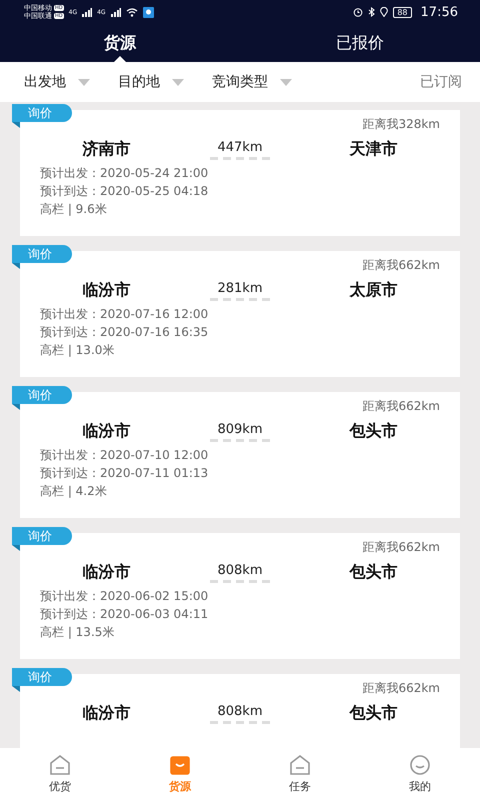 This screenshot has width=480, height=800. What do you see at coordinates (125, 473) in the screenshot?
I see `cargo-detail: 预计到达：2020-07-11 01:13` at bounding box center [125, 473].